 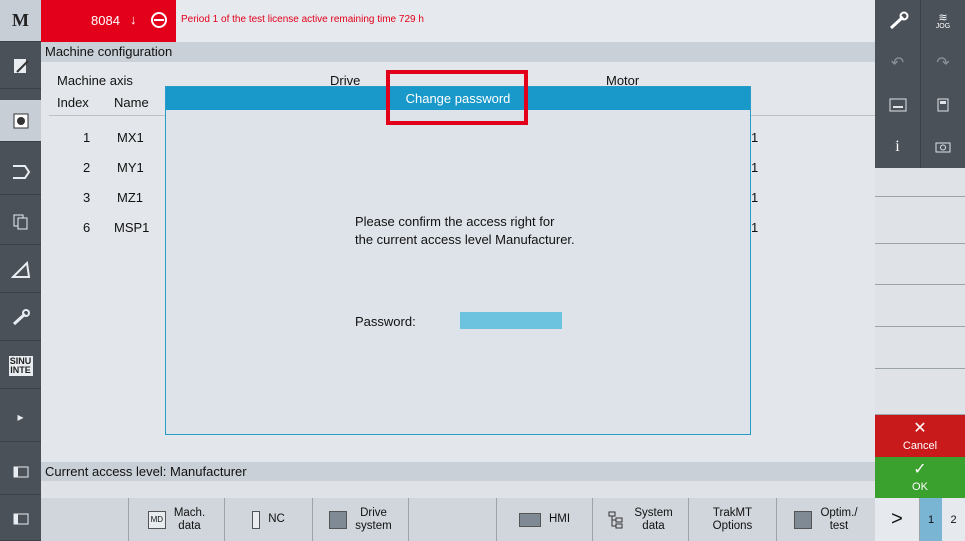 I want to click on sinumerik-logo-text: SINU INTE, so click(x=20, y=366).